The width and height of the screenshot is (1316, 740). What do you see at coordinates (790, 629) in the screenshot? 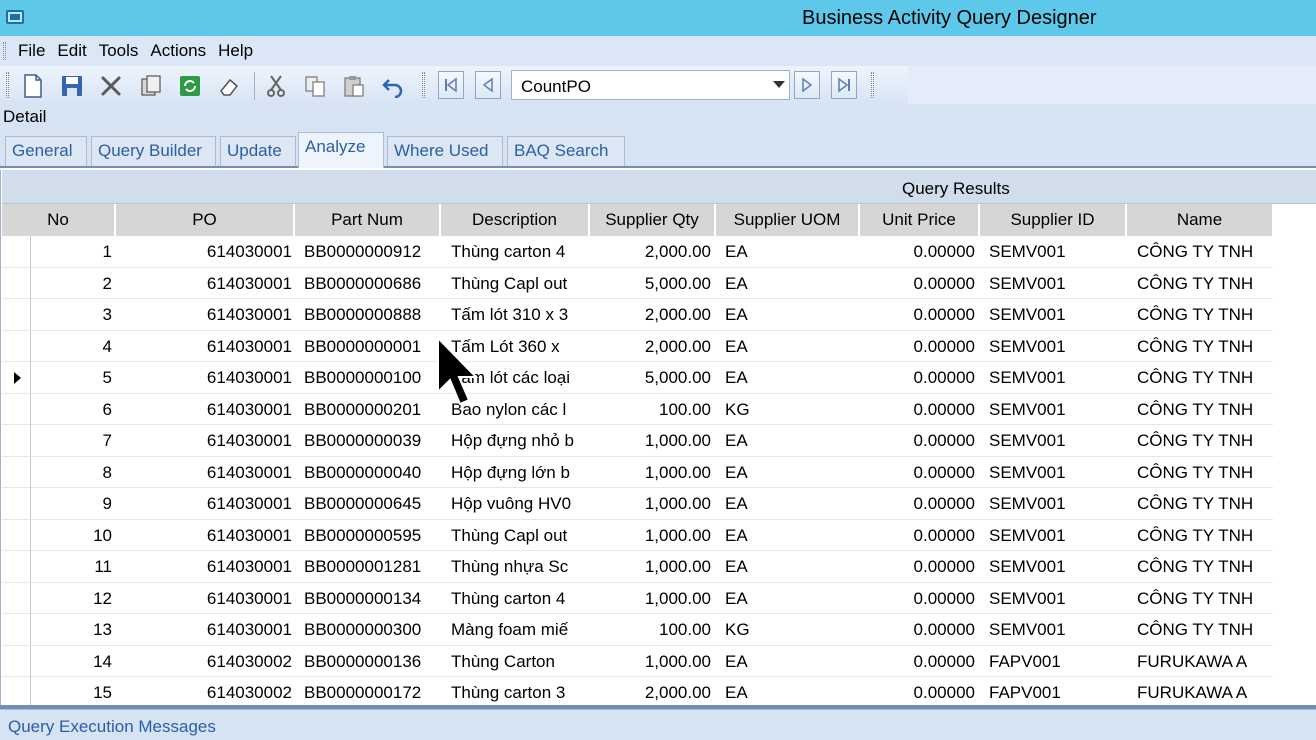
I see `cell-supplier-uom: KG` at bounding box center [790, 629].